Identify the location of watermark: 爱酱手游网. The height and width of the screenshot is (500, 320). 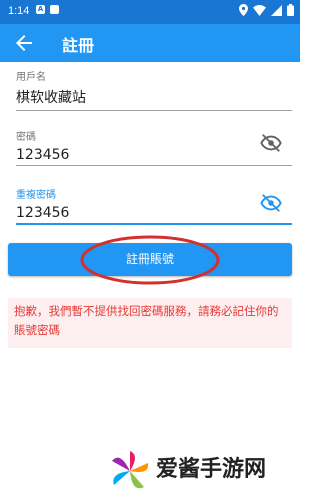
(198, 472).